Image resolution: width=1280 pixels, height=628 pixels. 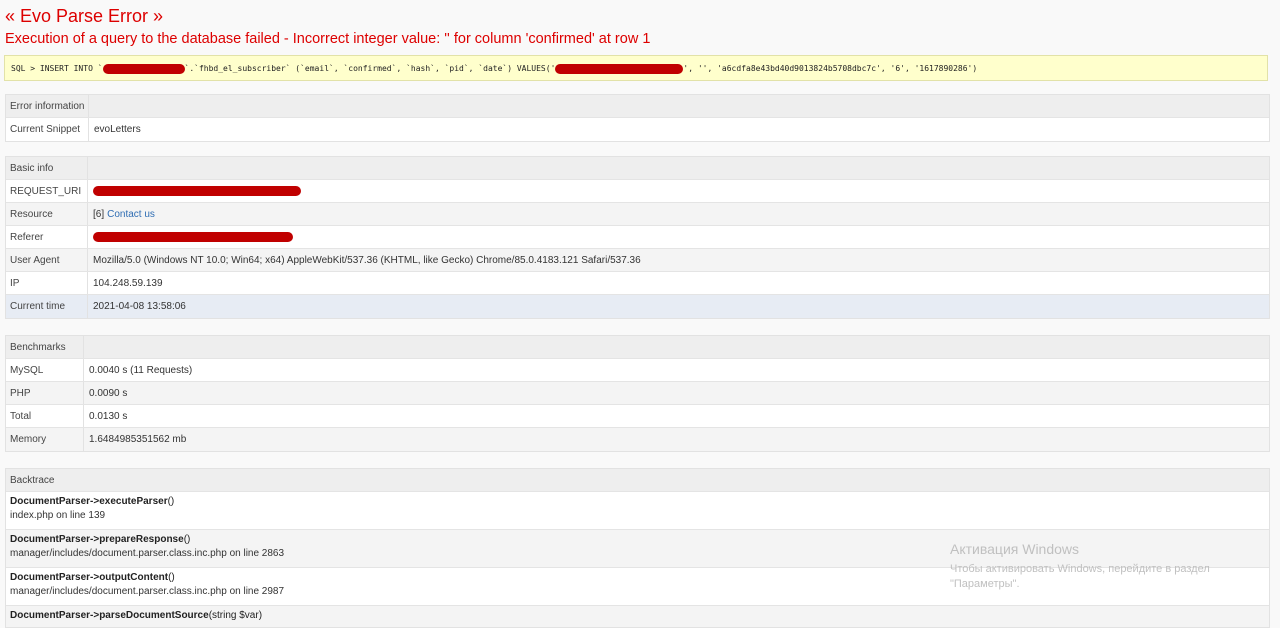 I want to click on row-key: User Agent, so click(x=47, y=260).